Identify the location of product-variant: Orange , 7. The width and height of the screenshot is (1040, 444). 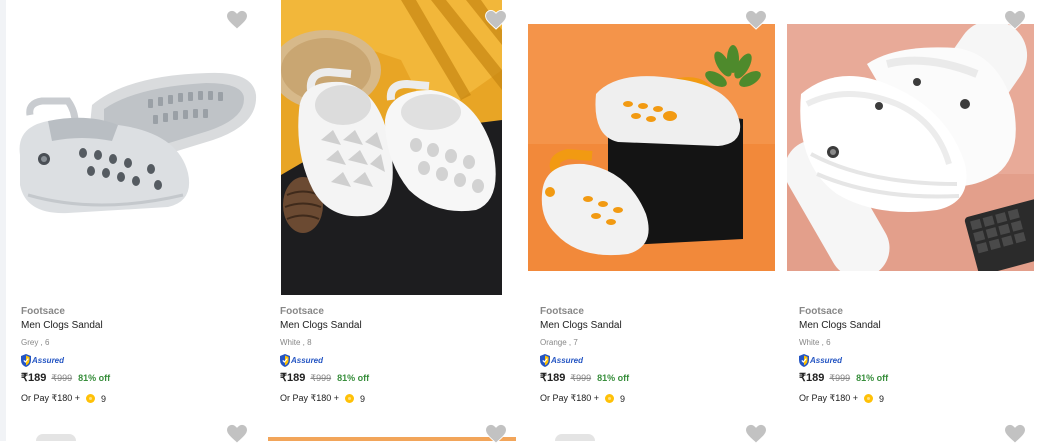
(559, 342).